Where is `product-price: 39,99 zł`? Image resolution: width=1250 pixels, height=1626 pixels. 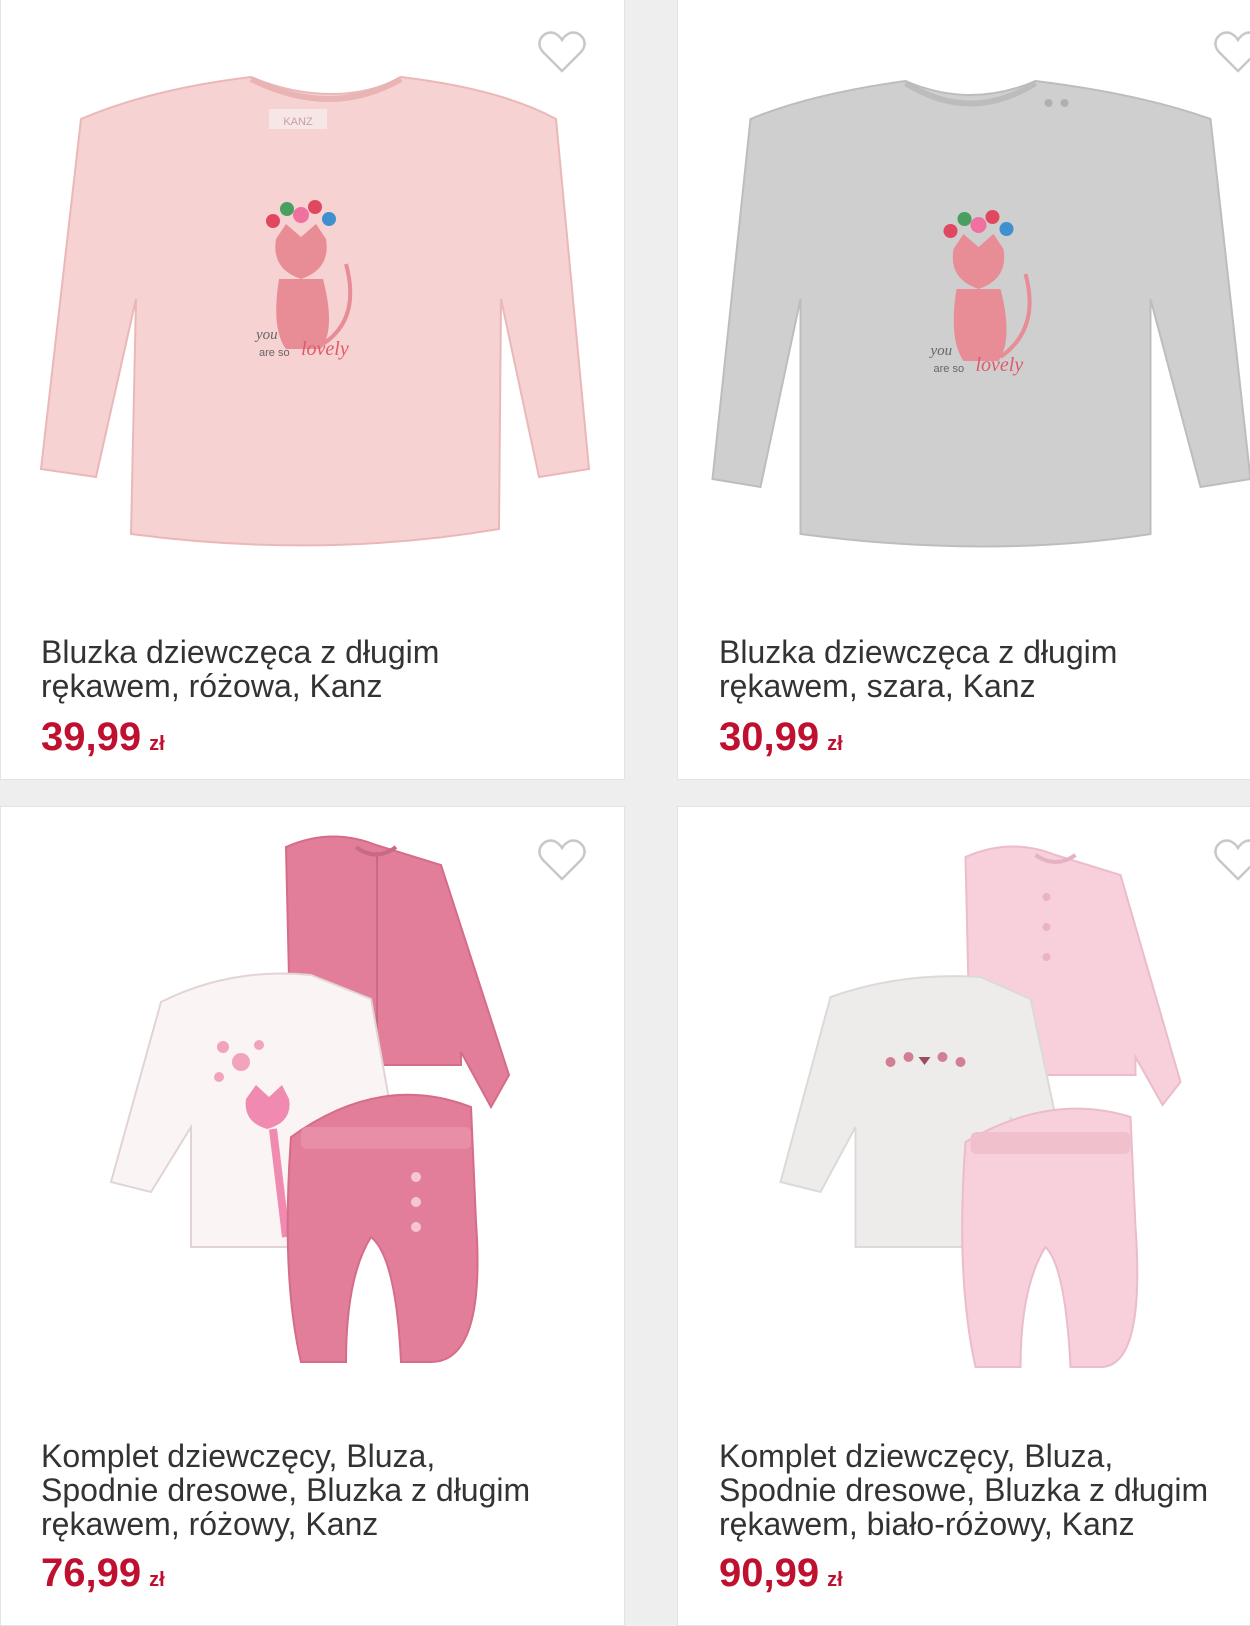
product-price: 39,99 zł is located at coordinates (103, 740).